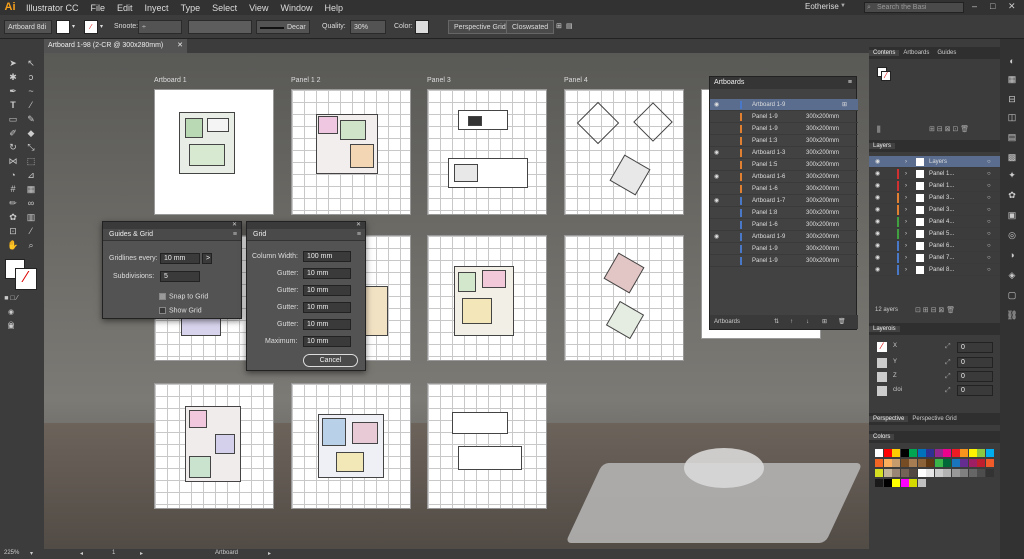  What do you see at coordinates (975, 347) in the screenshot?
I see `x-input: 0` at bounding box center [975, 347].